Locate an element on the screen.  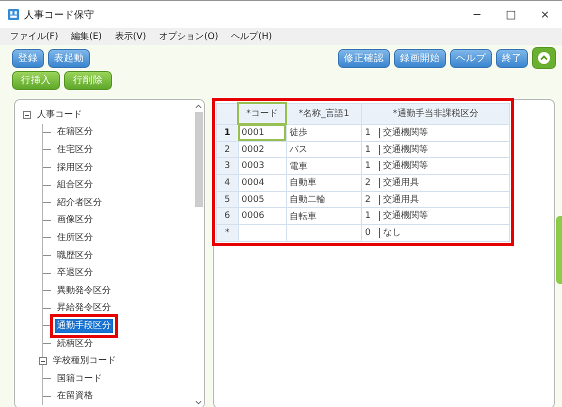
corner-cell is located at coordinates (227, 113).